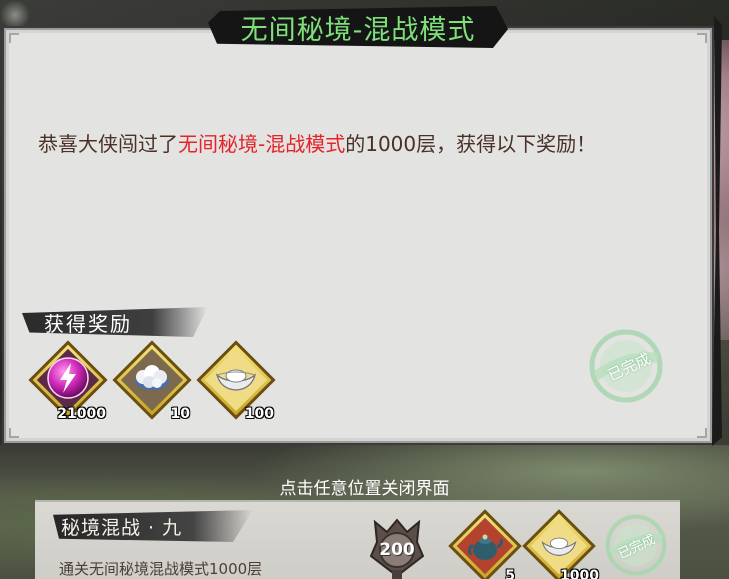 This screenshot has height=579, width=729. I want to click on reward-item-ore: 10, so click(152, 381).